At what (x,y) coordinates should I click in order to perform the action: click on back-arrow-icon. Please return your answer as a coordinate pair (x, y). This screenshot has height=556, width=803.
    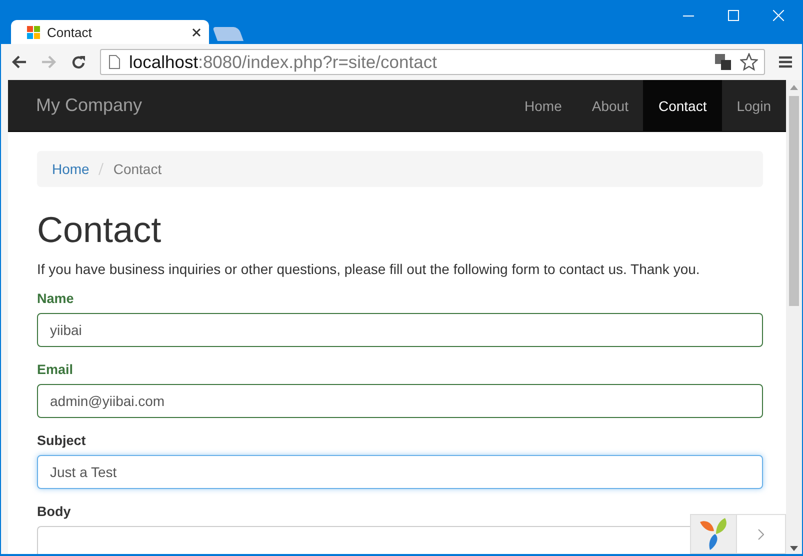
    Looking at the image, I should click on (19, 62).